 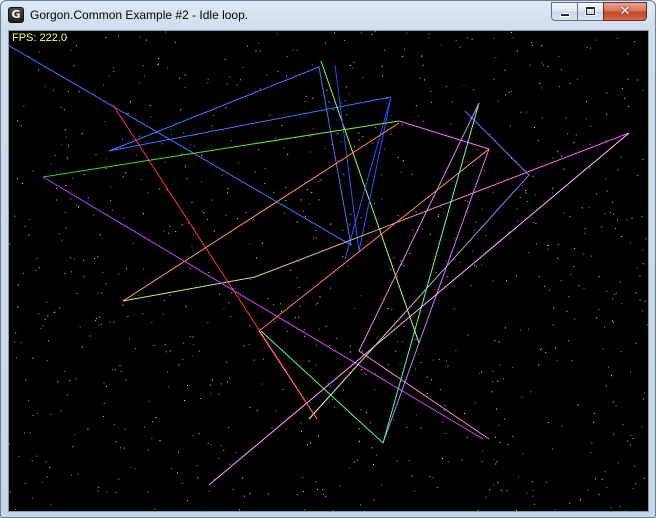 I want to click on caption-buttons: ✕, so click(x=599, y=12).